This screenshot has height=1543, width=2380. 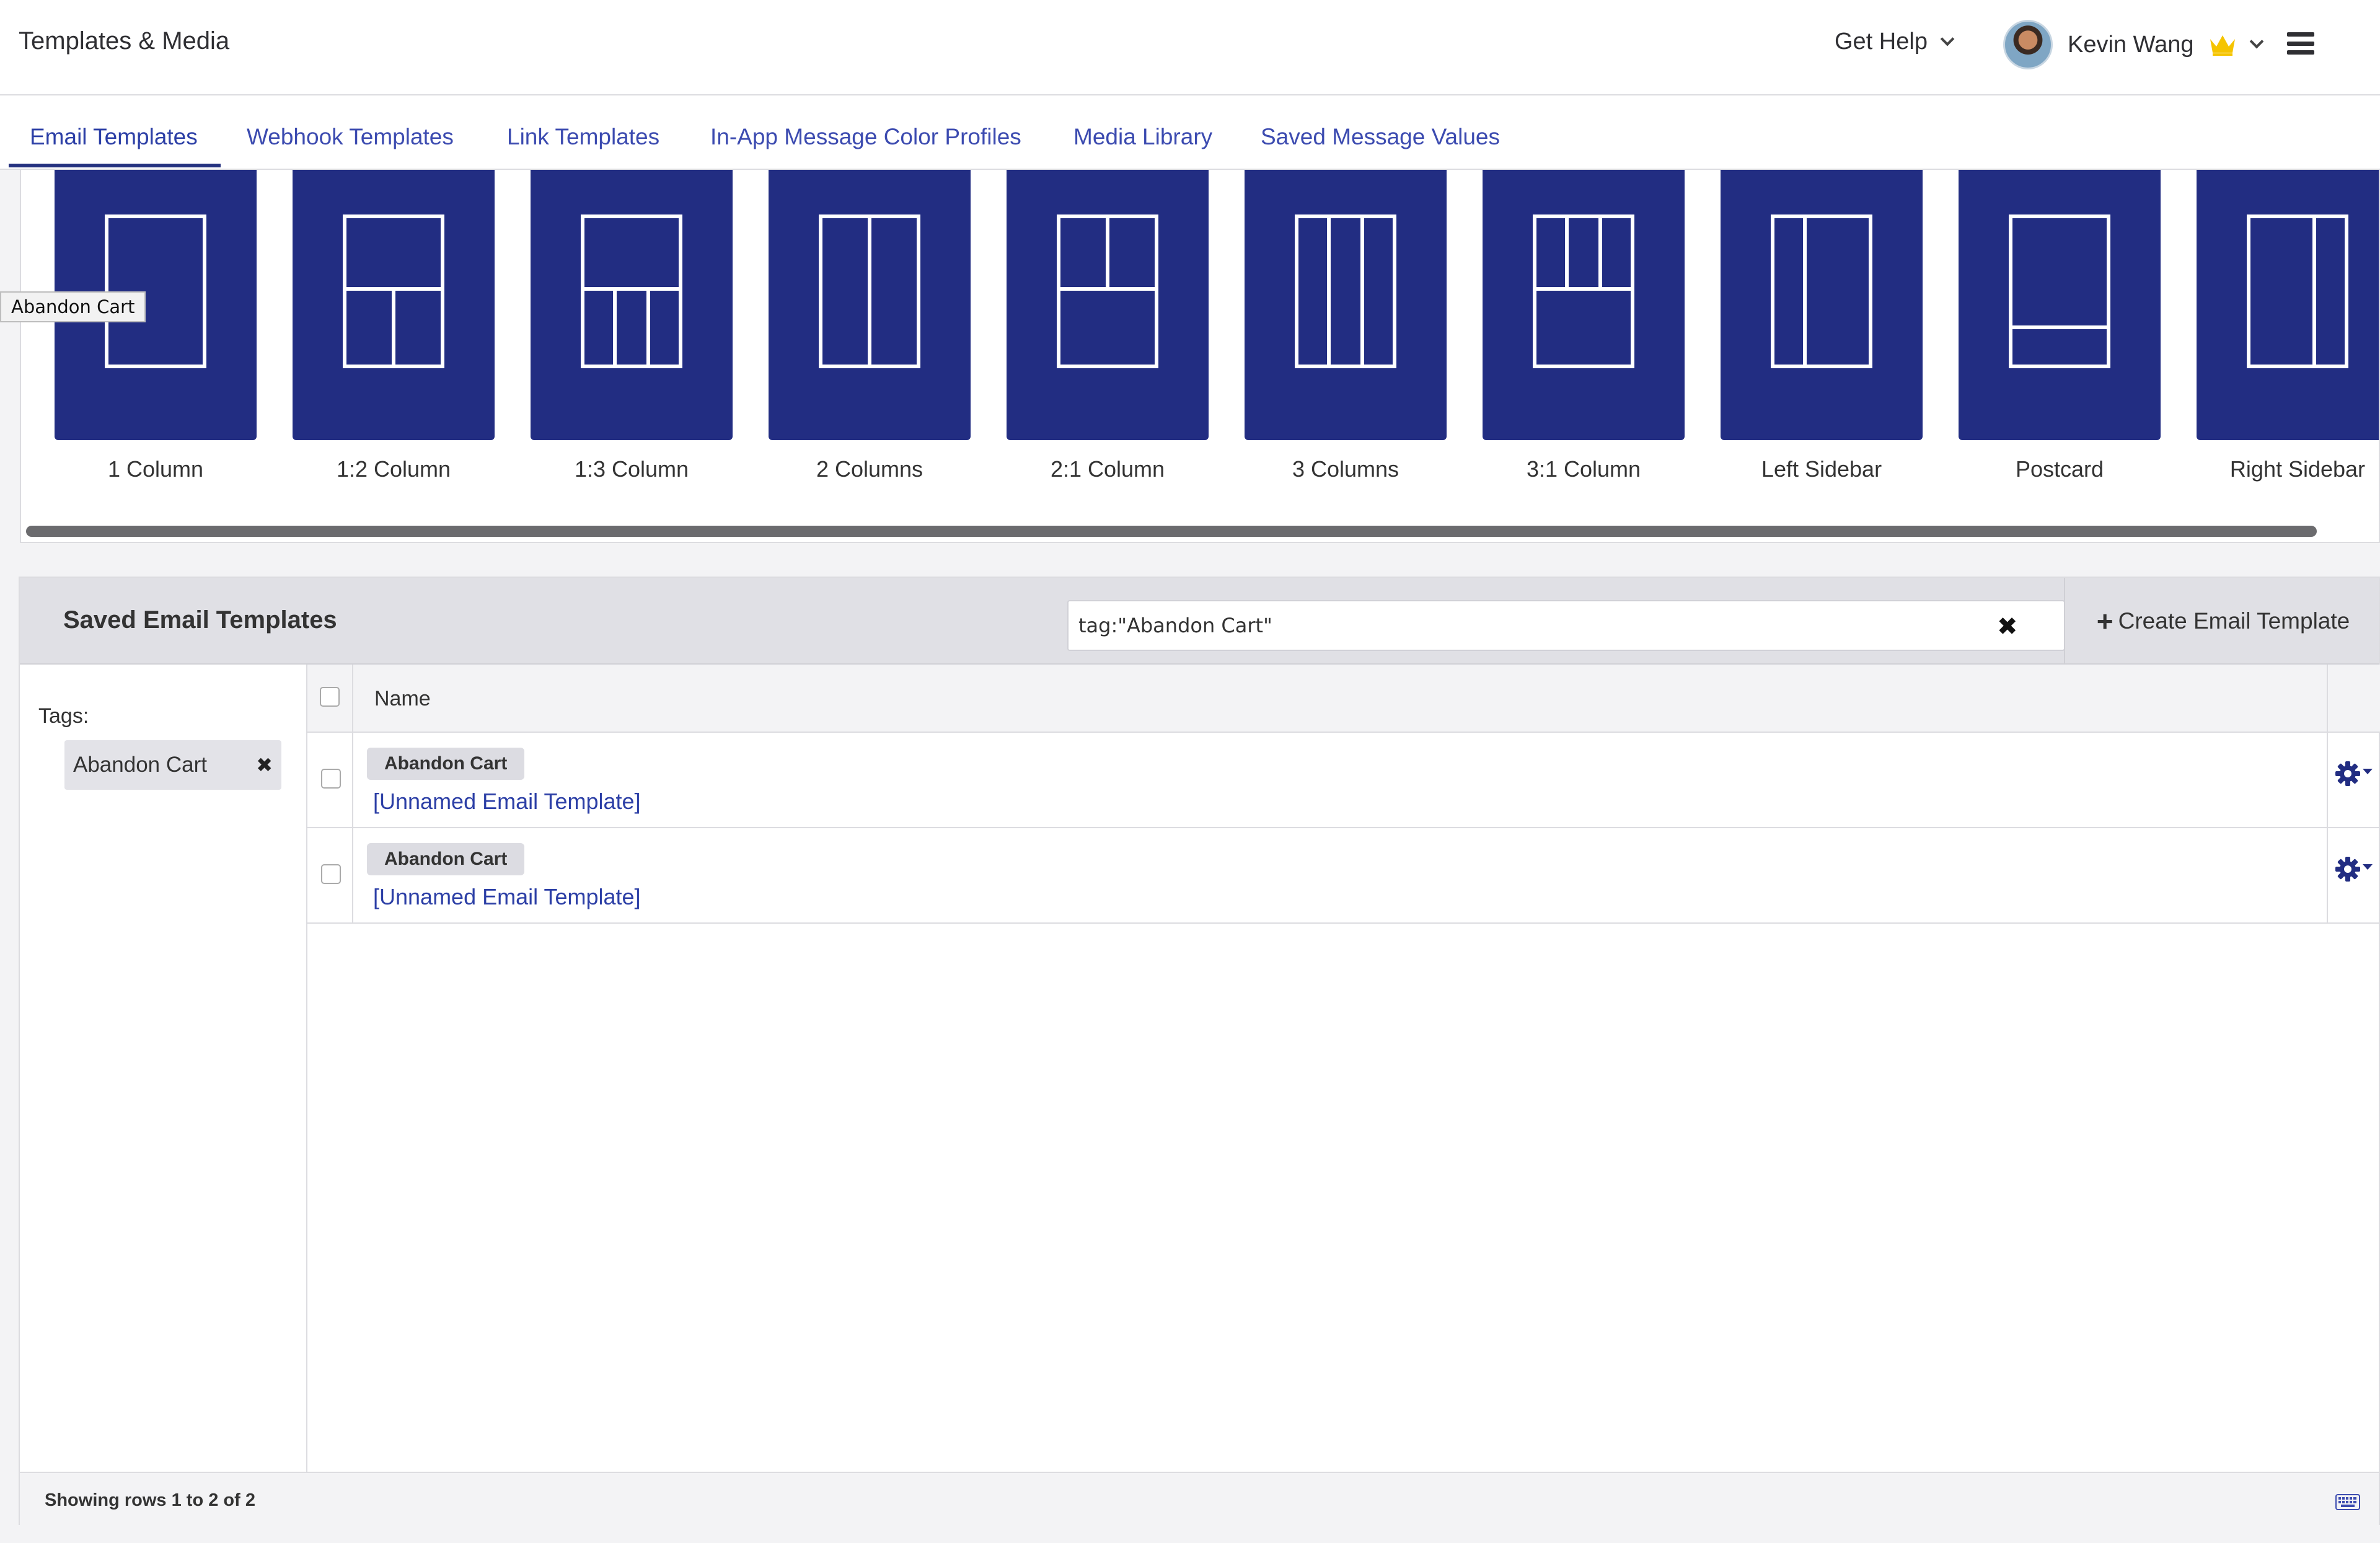 What do you see at coordinates (115, 165) in the screenshot?
I see `active-tab-indicator` at bounding box center [115, 165].